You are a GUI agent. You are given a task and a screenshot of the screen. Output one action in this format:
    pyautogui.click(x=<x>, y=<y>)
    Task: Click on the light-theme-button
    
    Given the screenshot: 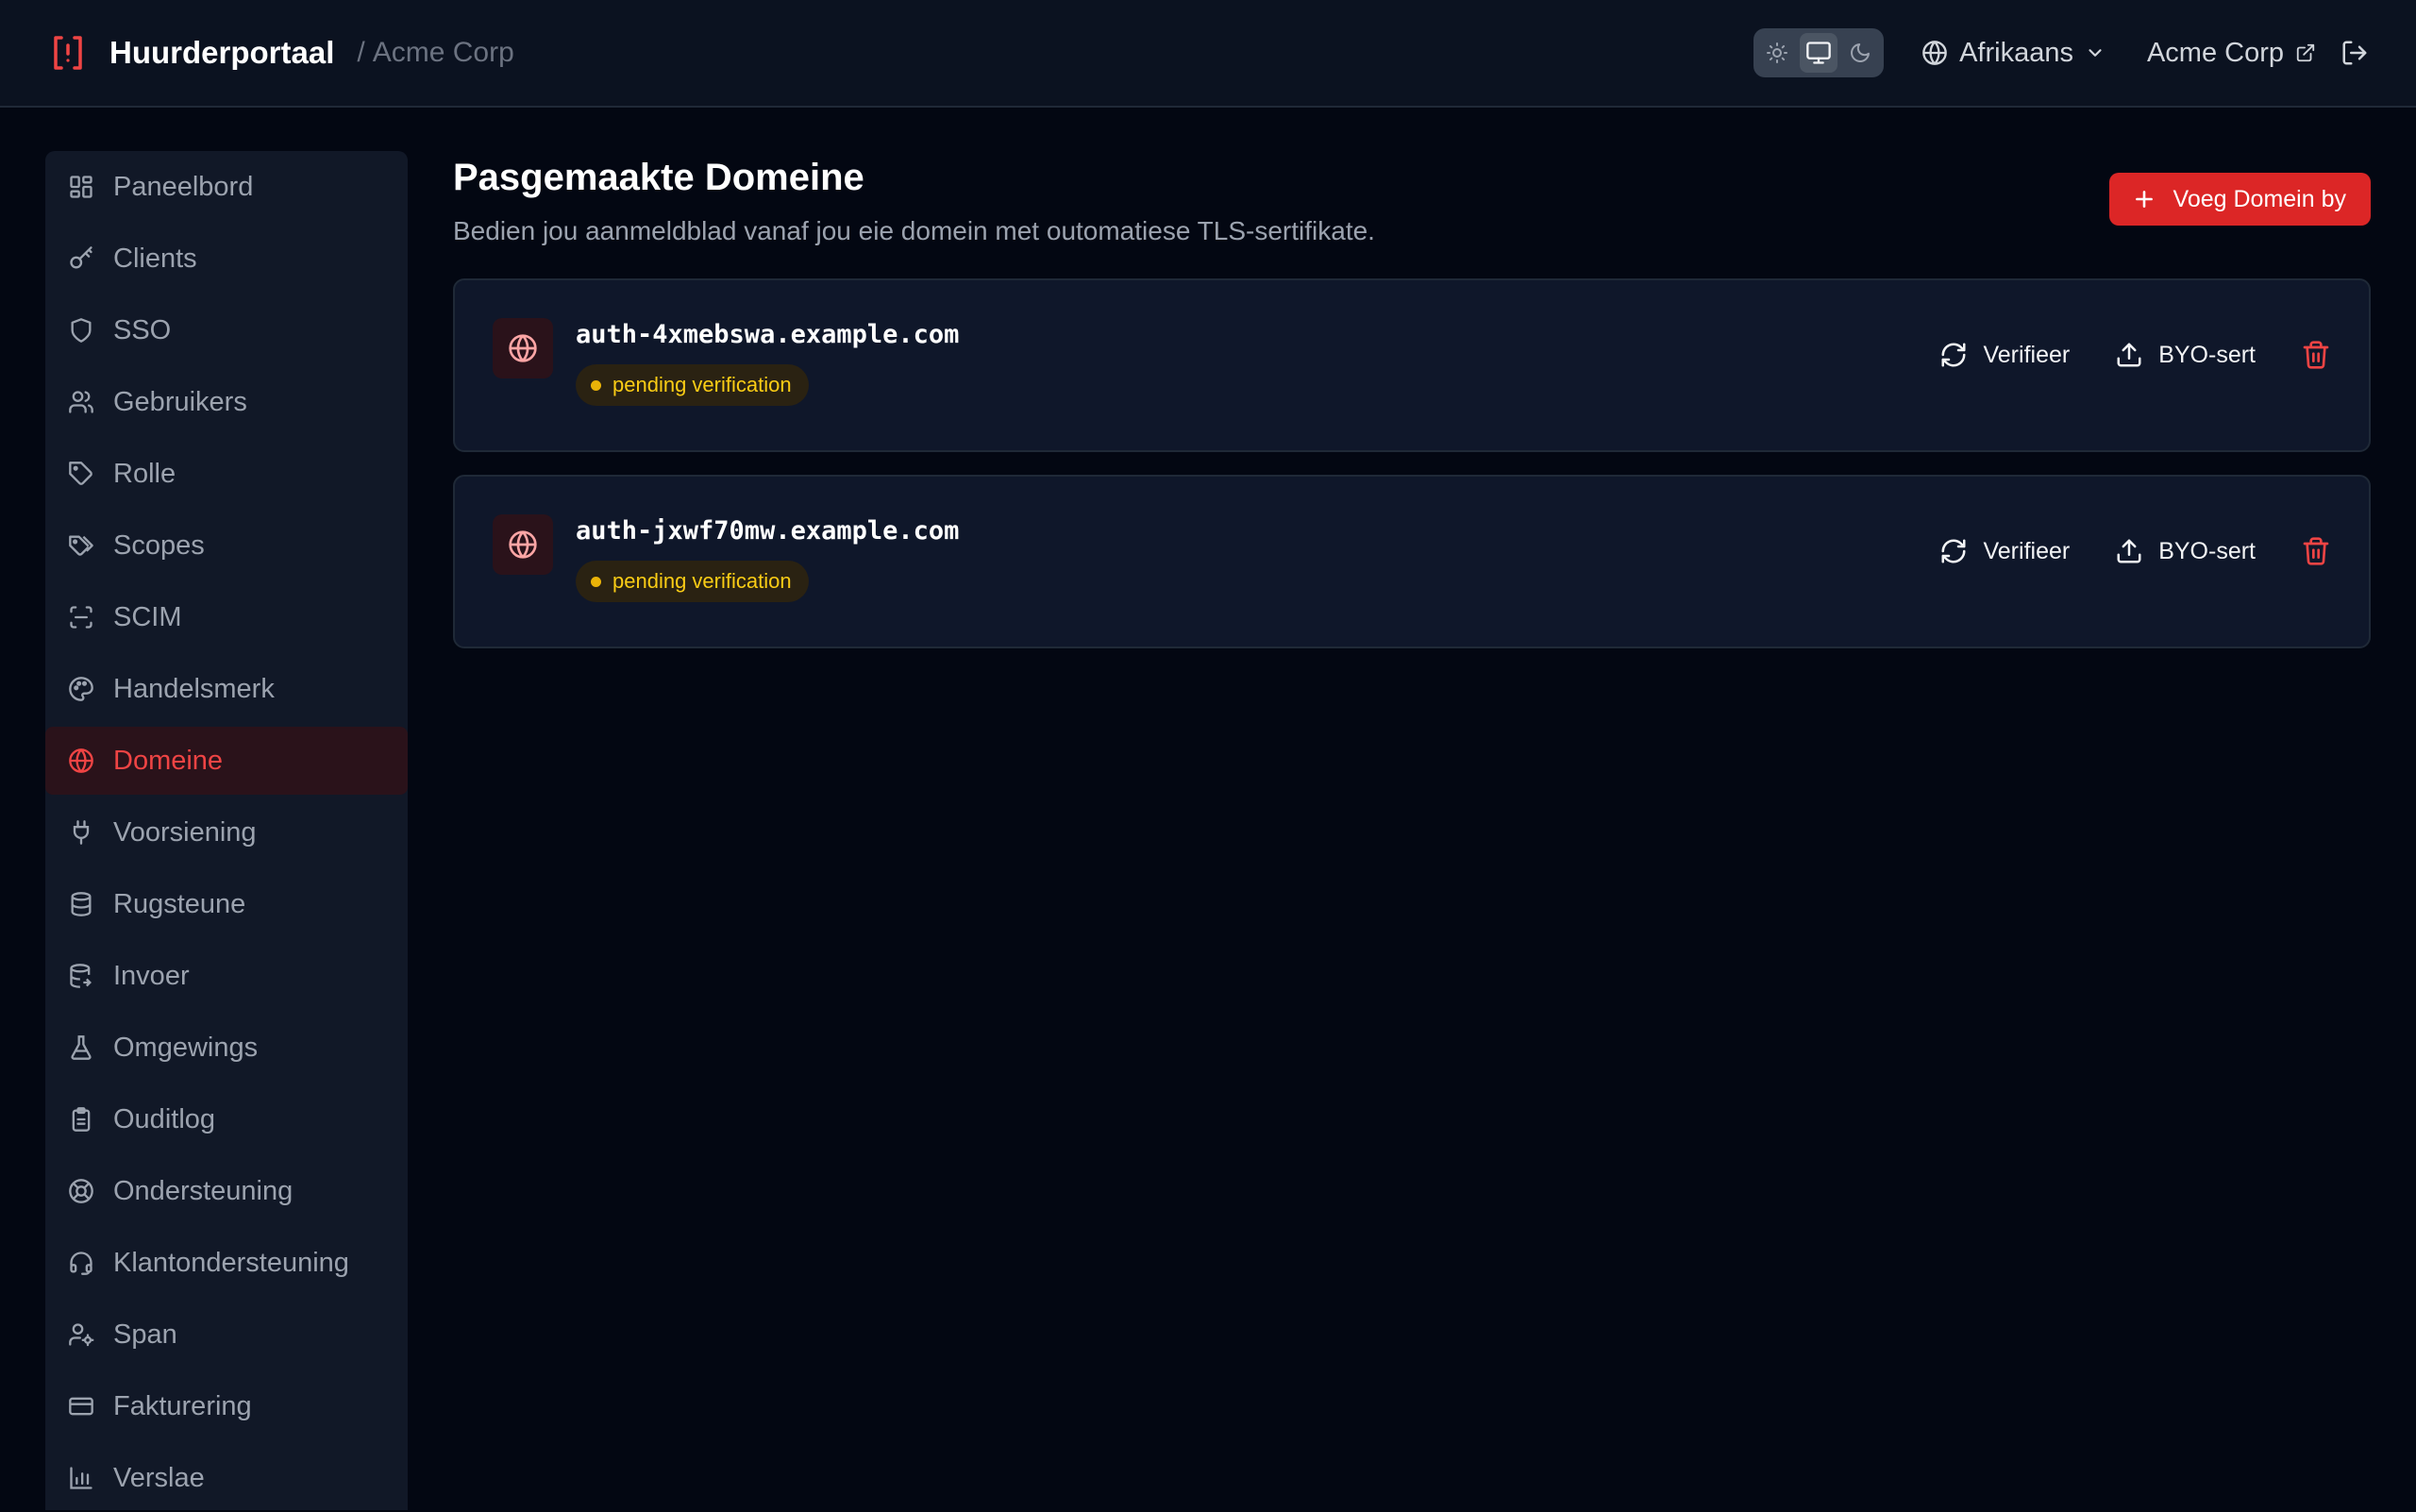 What is the action you would take?
    pyautogui.click(x=1777, y=53)
    